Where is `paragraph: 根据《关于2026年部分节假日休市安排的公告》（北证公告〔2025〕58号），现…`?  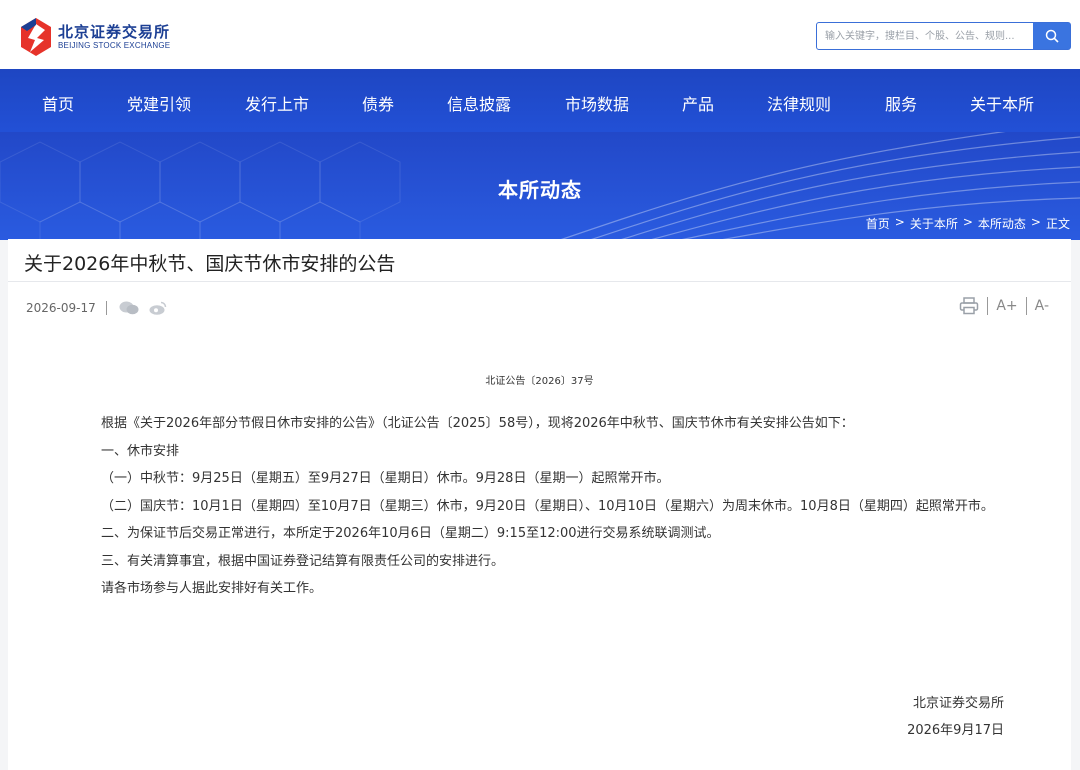 paragraph: 根据《关于2026年部分节假日休市安排的公告》（北证公告〔2025〕58号），现… is located at coordinates (477, 423).